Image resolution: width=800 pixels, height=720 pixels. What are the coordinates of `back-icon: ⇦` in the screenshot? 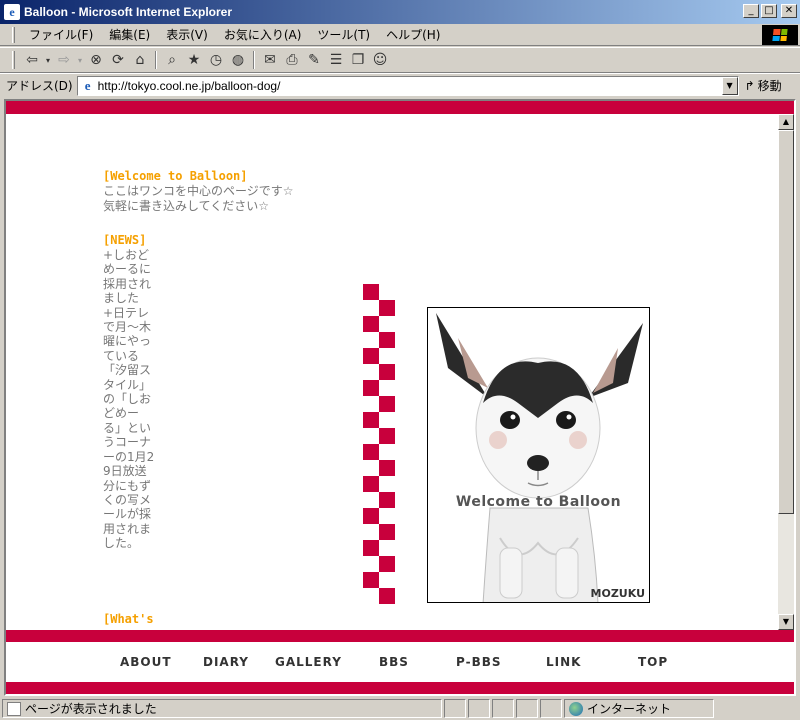 It's located at (32, 60).